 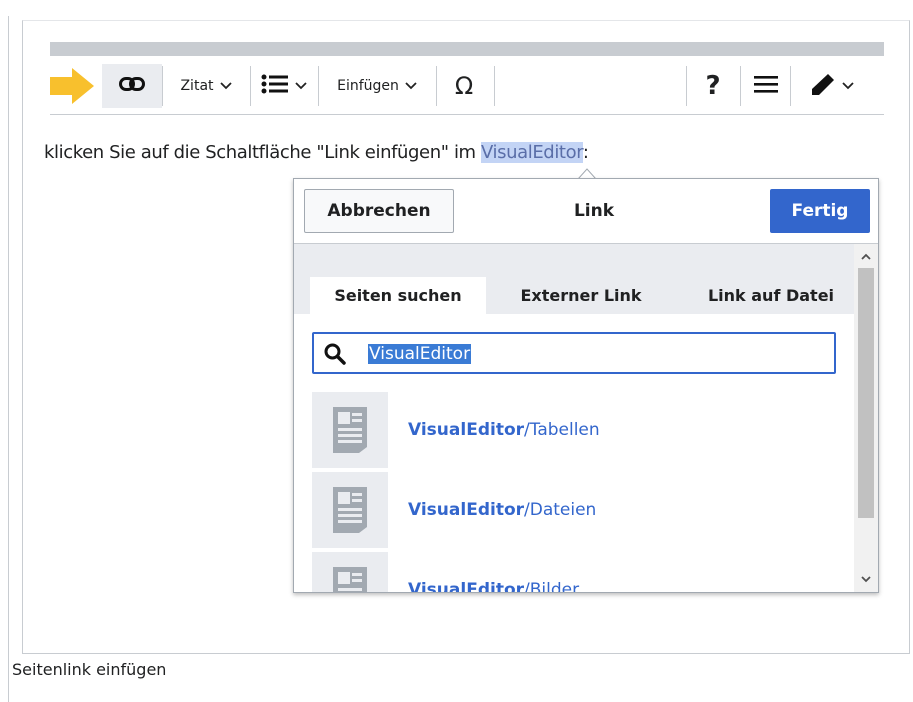 I want to click on scrollbar-thumb, so click(x=866, y=393).